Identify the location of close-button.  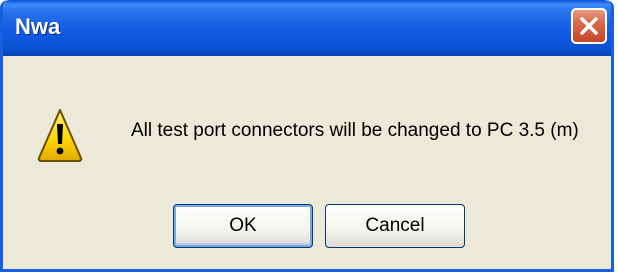
(589, 26).